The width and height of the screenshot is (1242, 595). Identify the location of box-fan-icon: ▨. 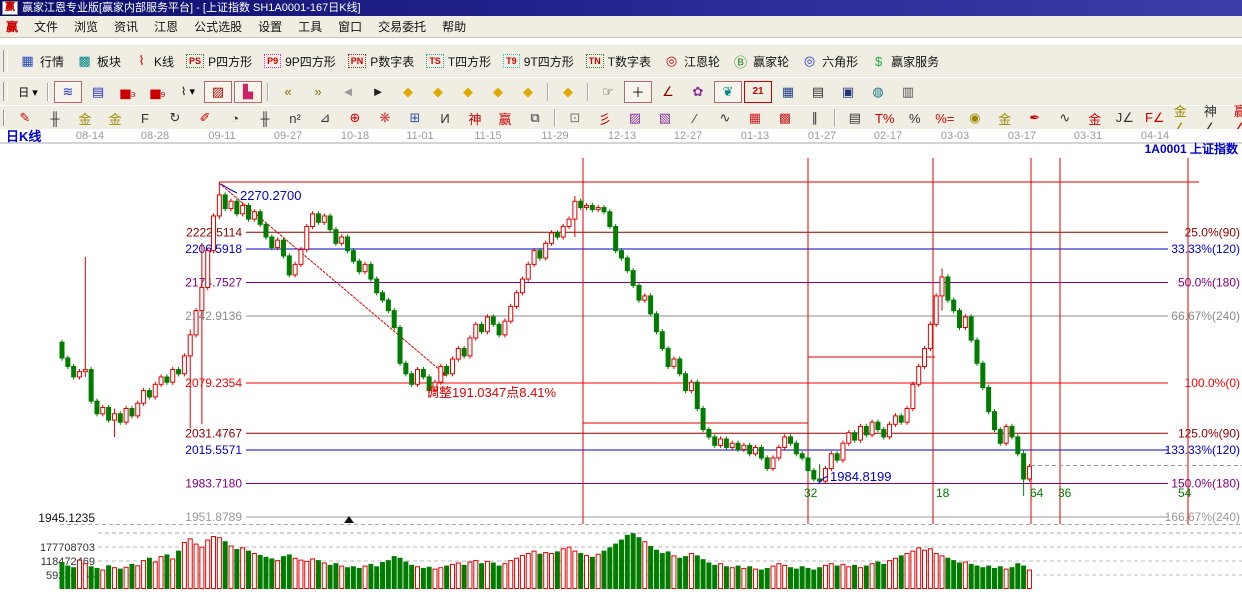
(635, 118).